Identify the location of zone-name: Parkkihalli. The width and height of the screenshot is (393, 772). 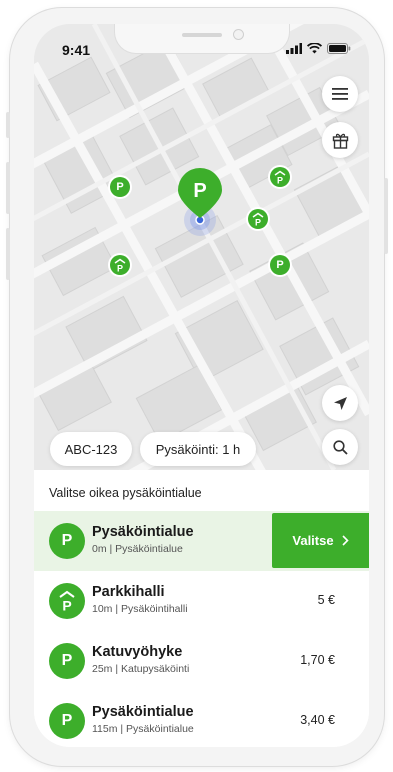
(128, 592).